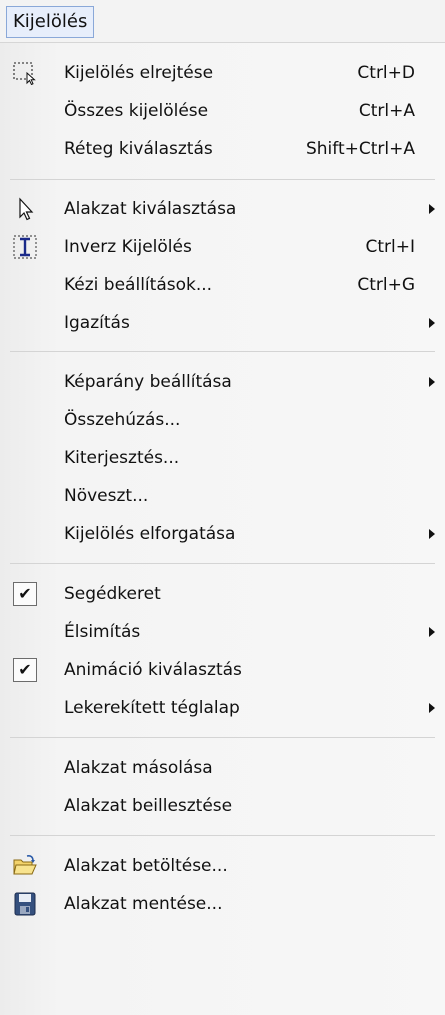  What do you see at coordinates (152, 708) in the screenshot?
I see `menu-item-label: Lekerekített téglalap` at bounding box center [152, 708].